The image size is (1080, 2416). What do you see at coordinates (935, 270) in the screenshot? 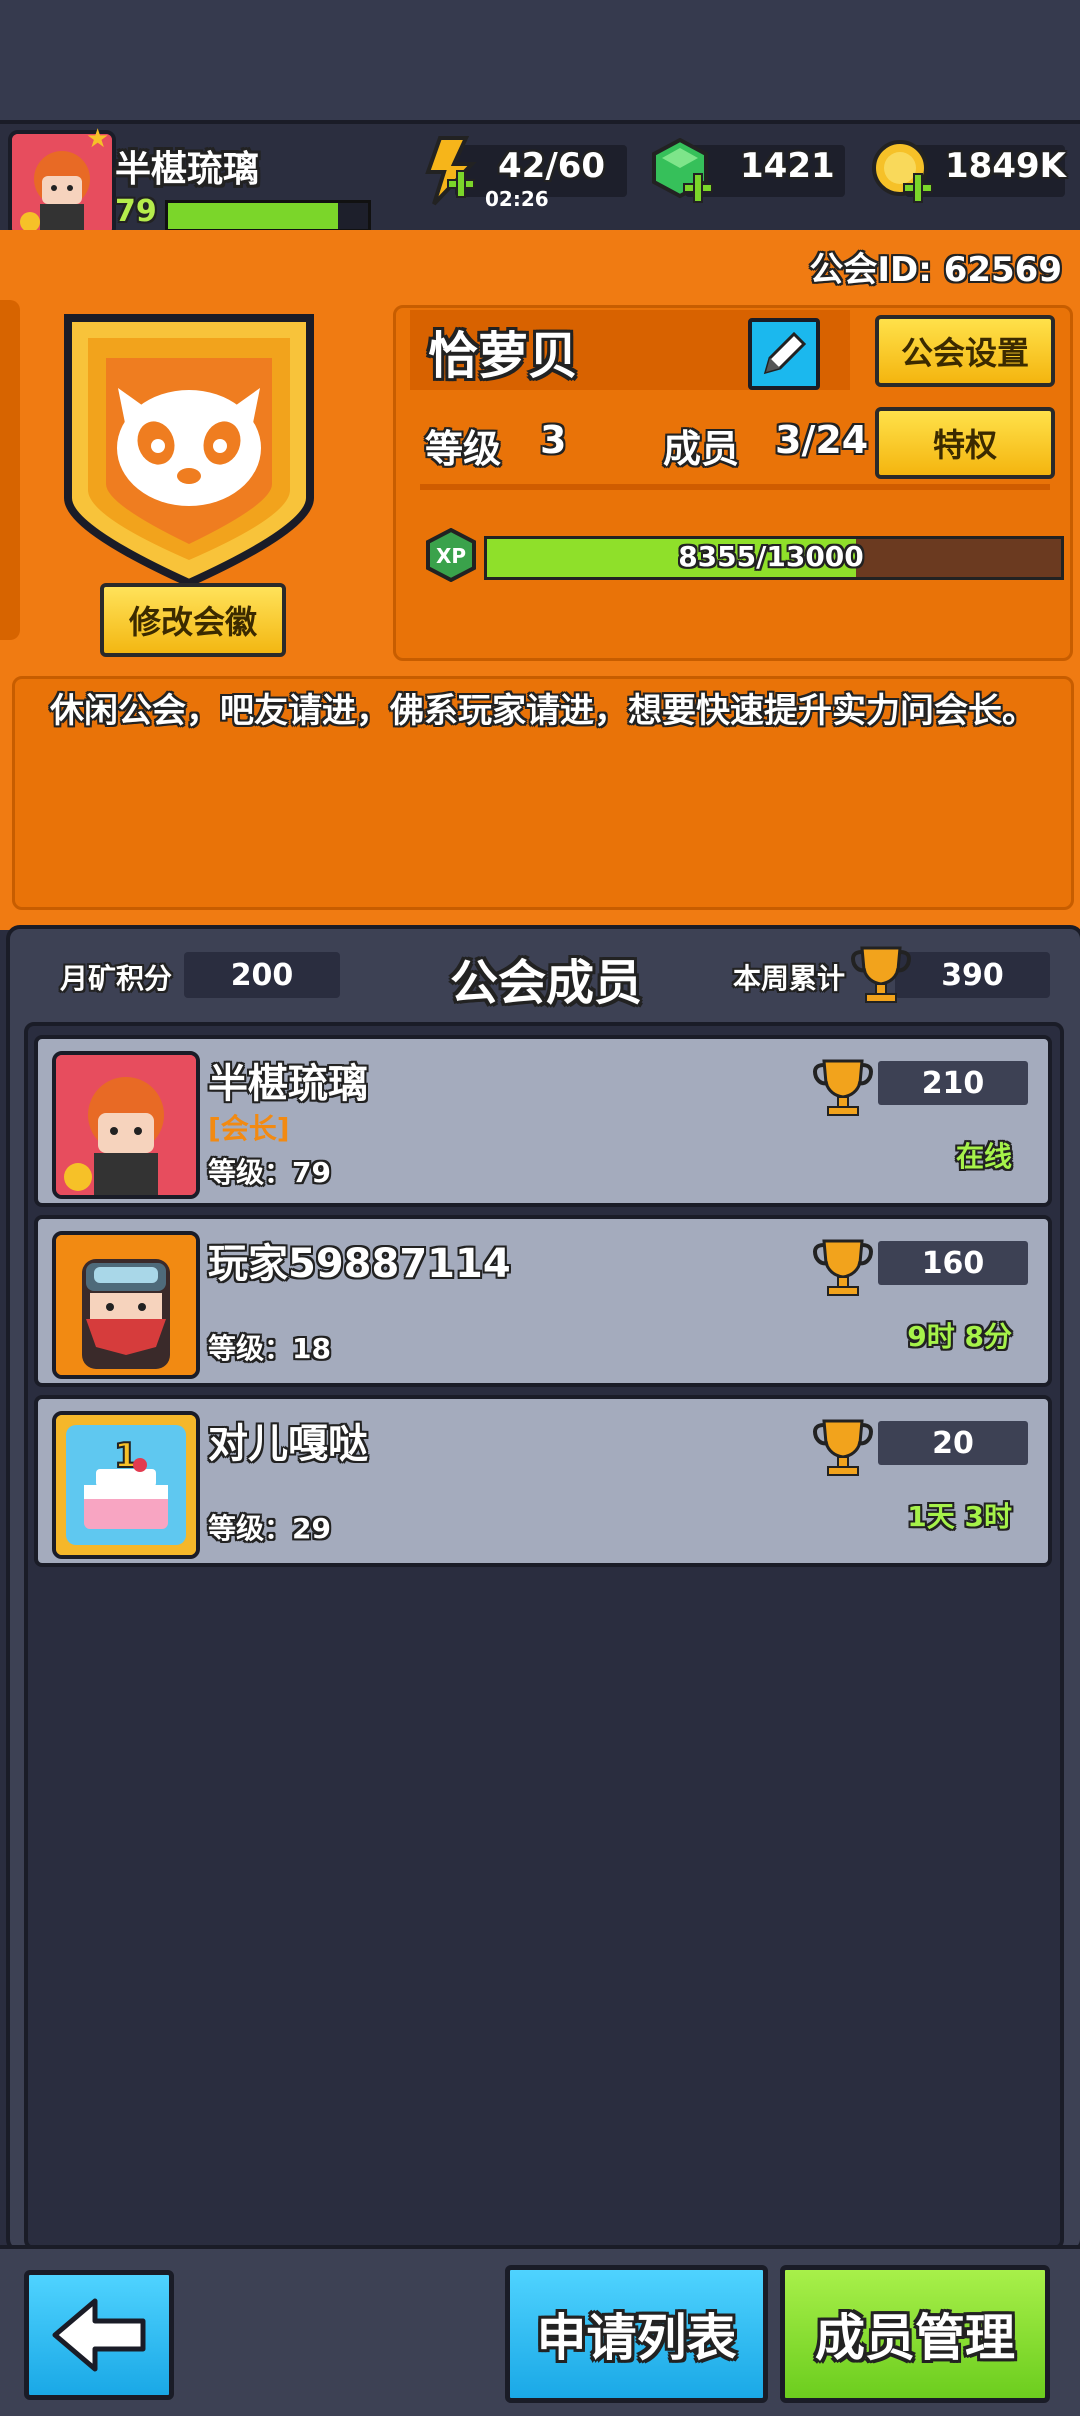
I see `guild-id: 公会ID: 62569` at bounding box center [935, 270].